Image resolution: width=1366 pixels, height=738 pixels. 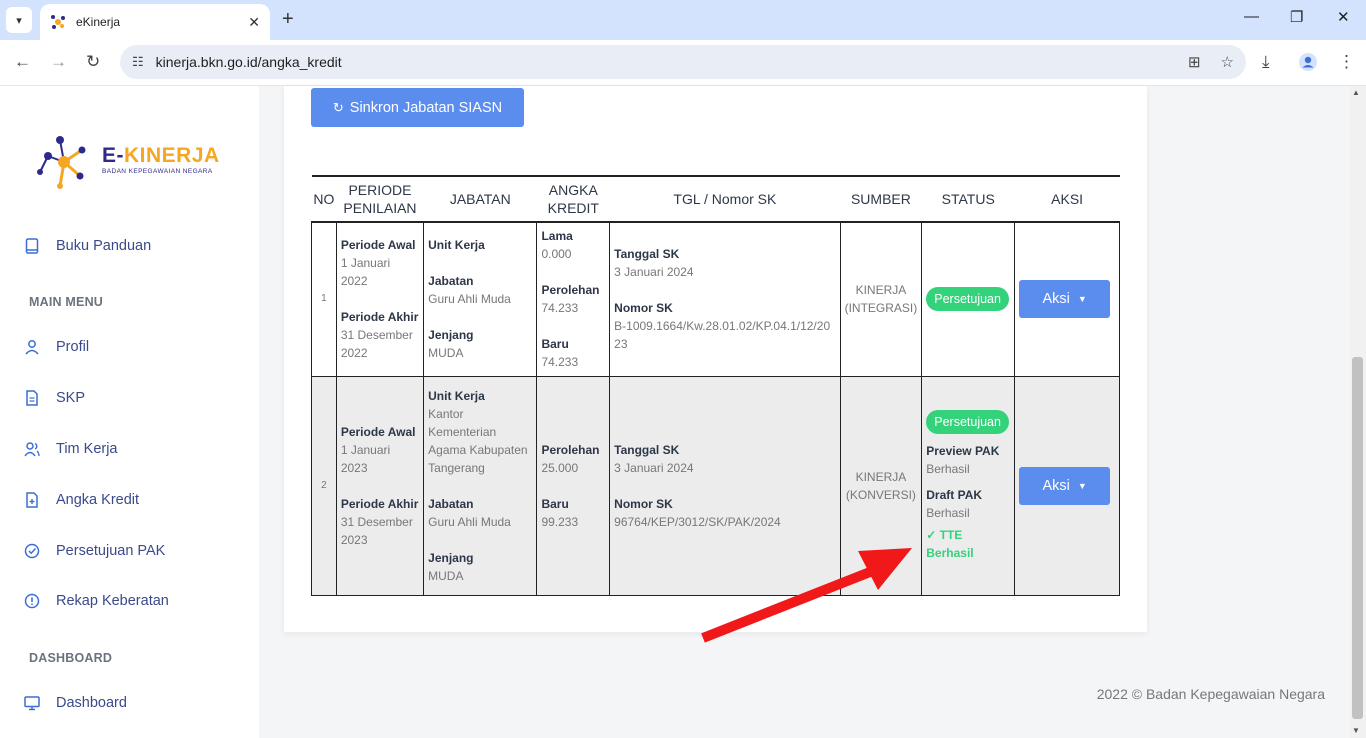 I want to click on column-header-tgl-nomor-sk: TGL / Nomor SK, so click(x=725, y=199).